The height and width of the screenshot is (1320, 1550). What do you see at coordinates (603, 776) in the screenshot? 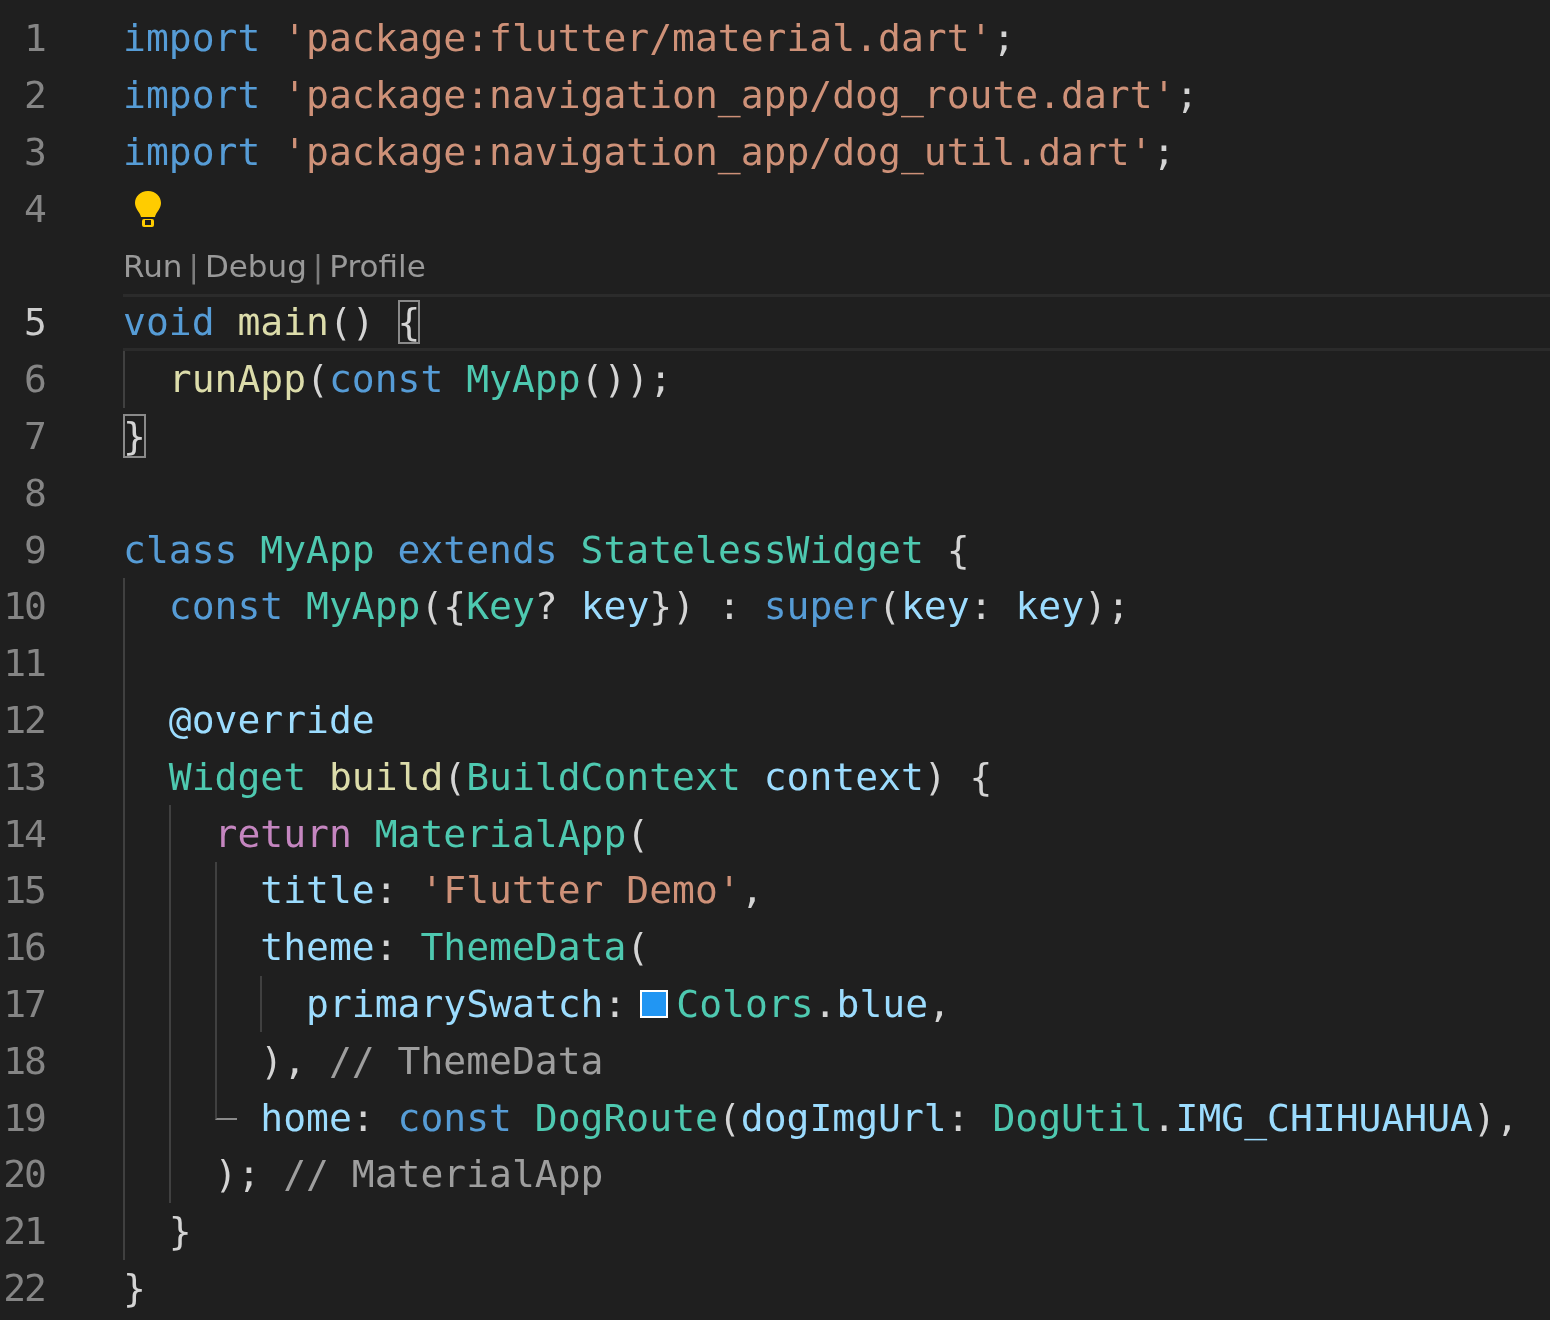
I see `type-name: BuildContext` at bounding box center [603, 776].